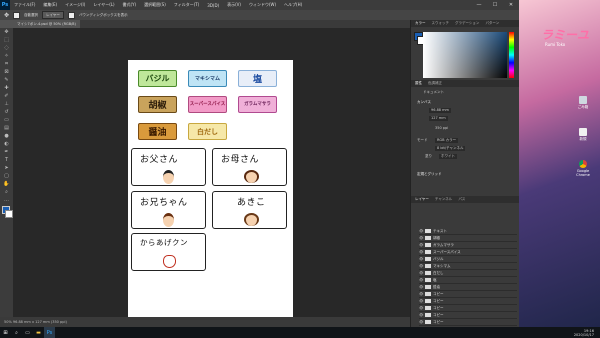  I want to click on eyedropper-icon: ✎, so click(6, 80).